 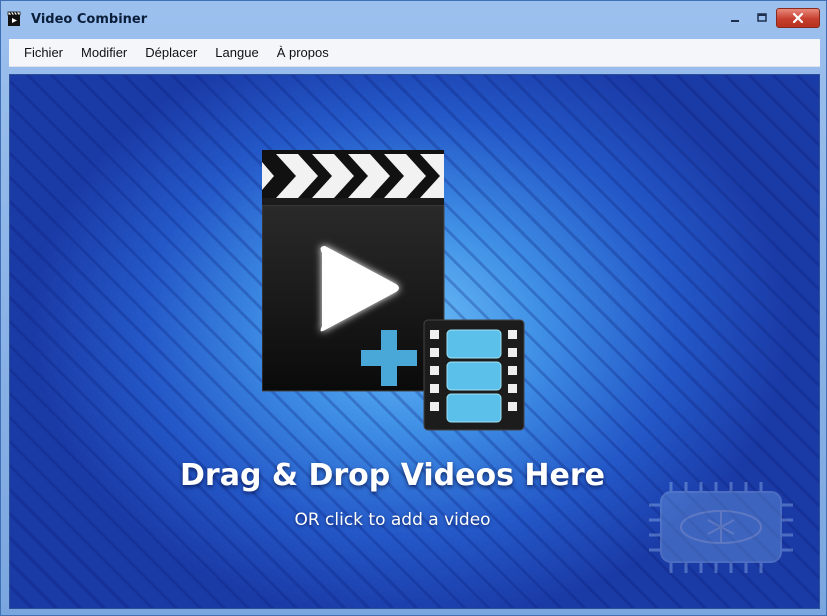 What do you see at coordinates (303, 52) in the screenshot?
I see `menu-a-propos: À propos` at bounding box center [303, 52].